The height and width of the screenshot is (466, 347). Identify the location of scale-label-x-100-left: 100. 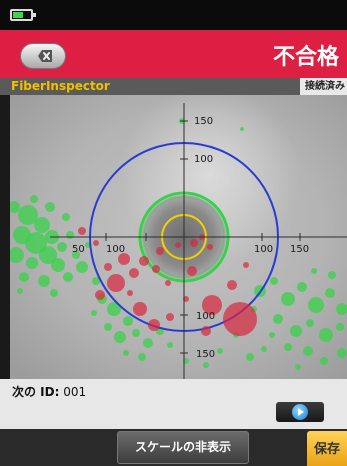
(115, 249).